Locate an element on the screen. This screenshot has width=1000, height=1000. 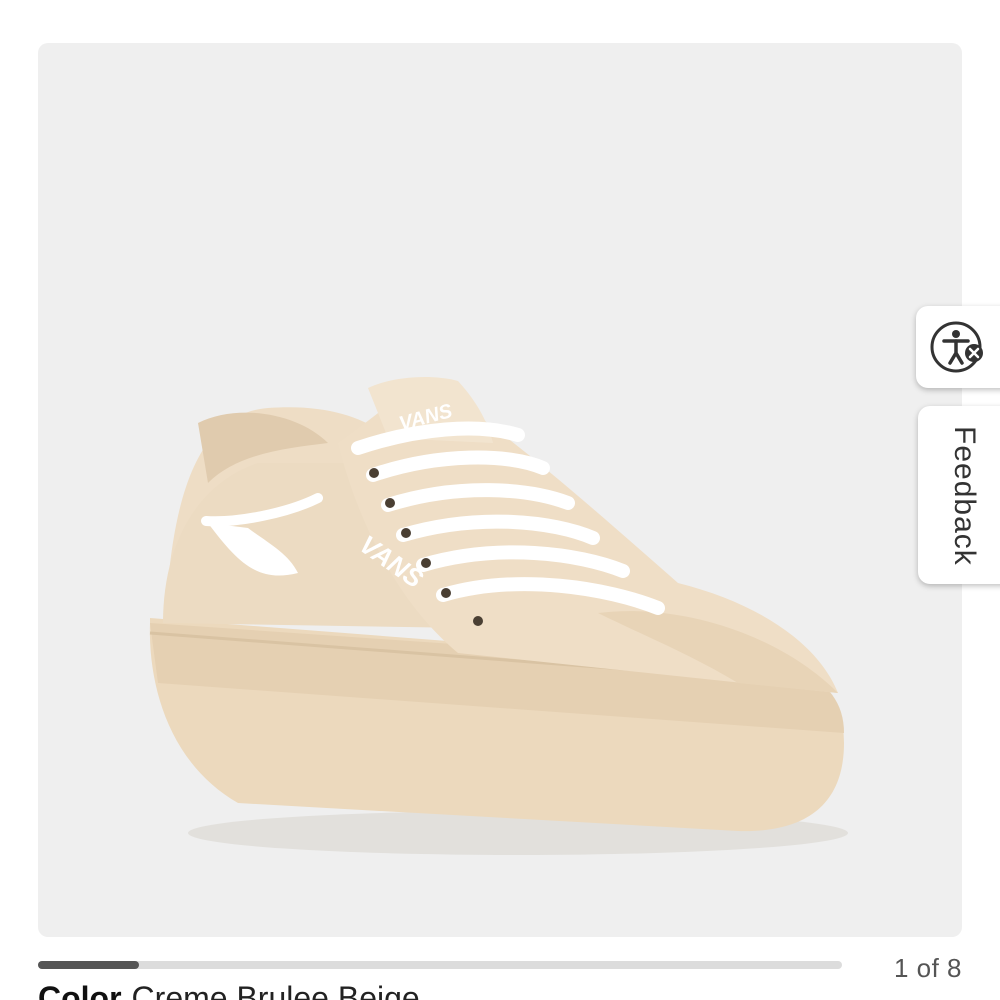
accessibility-button is located at coordinates (958, 347).